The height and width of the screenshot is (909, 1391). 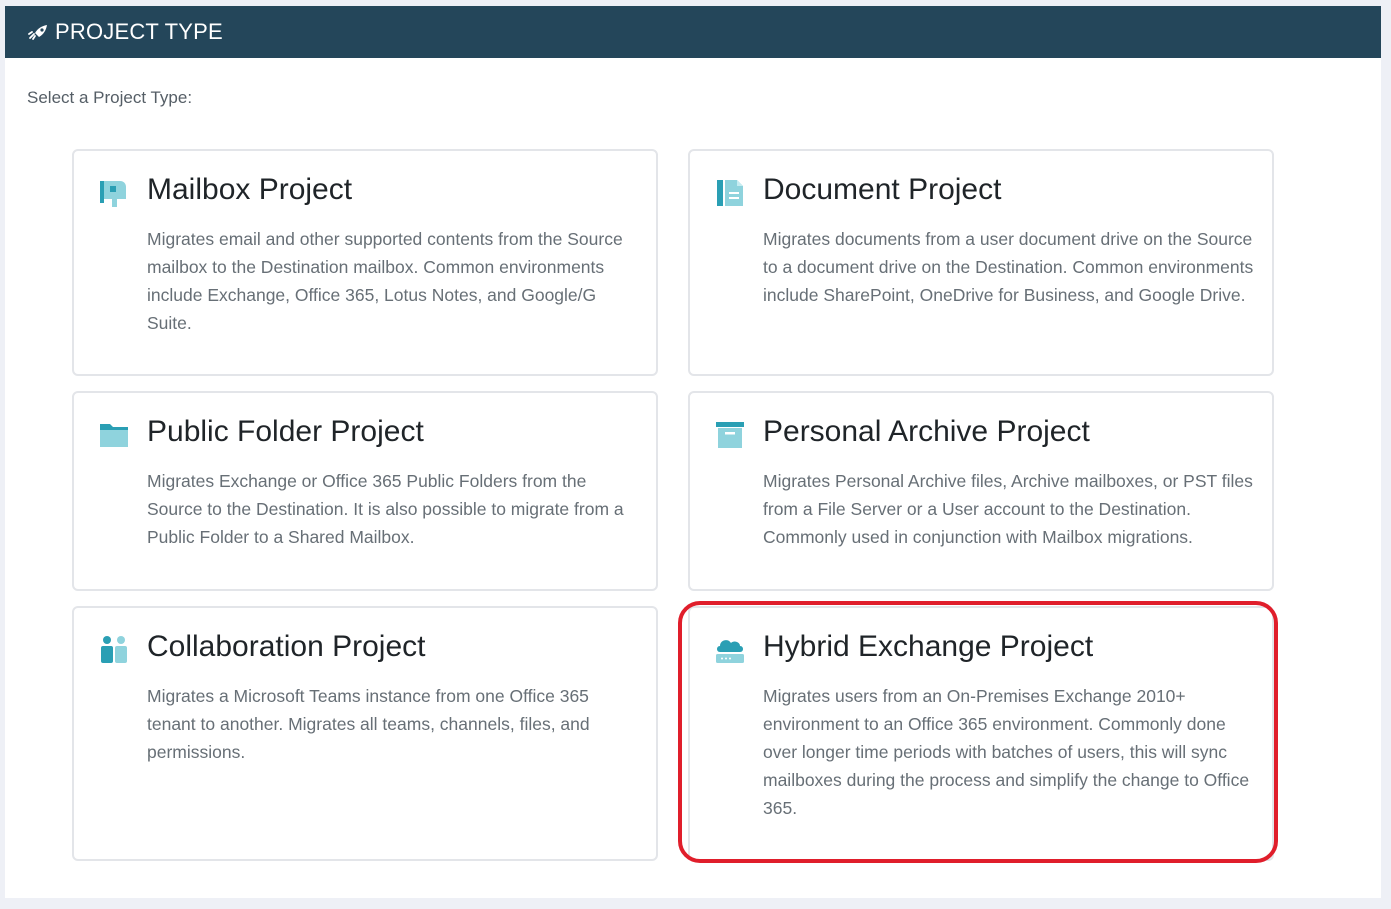 I want to click on archive-icon, so click(x=730, y=435).